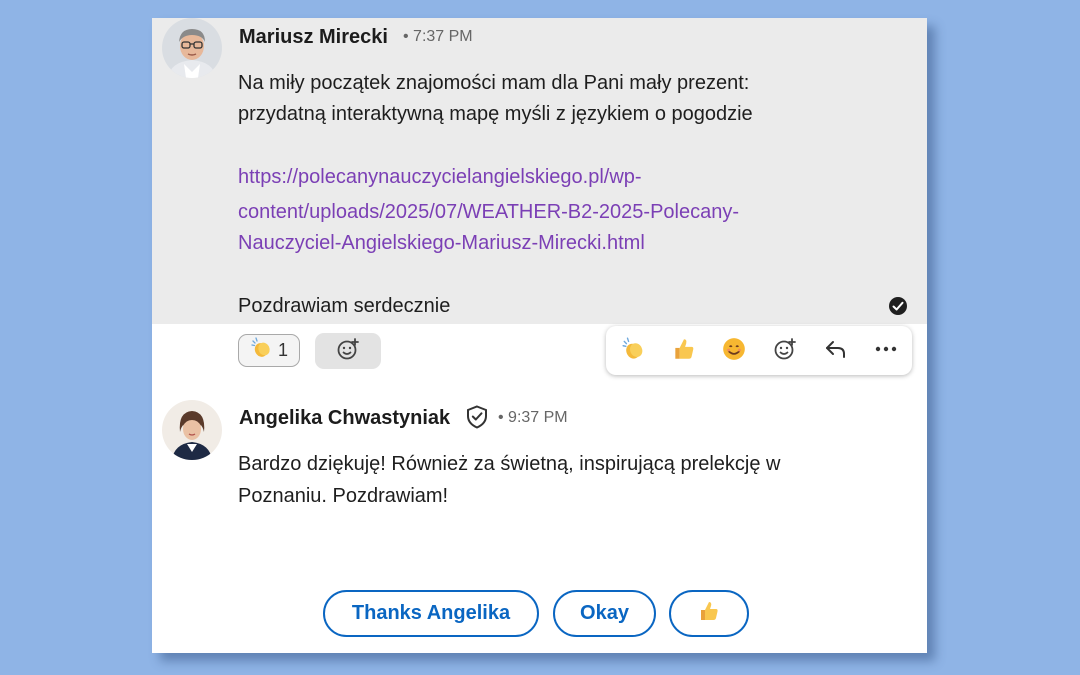 The height and width of the screenshot is (675, 1080). What do you see at coordinates (344, 418) in the screenshot?
I see `sender-name: Angelika Chwastyniak` at bounding box center [344, 418].